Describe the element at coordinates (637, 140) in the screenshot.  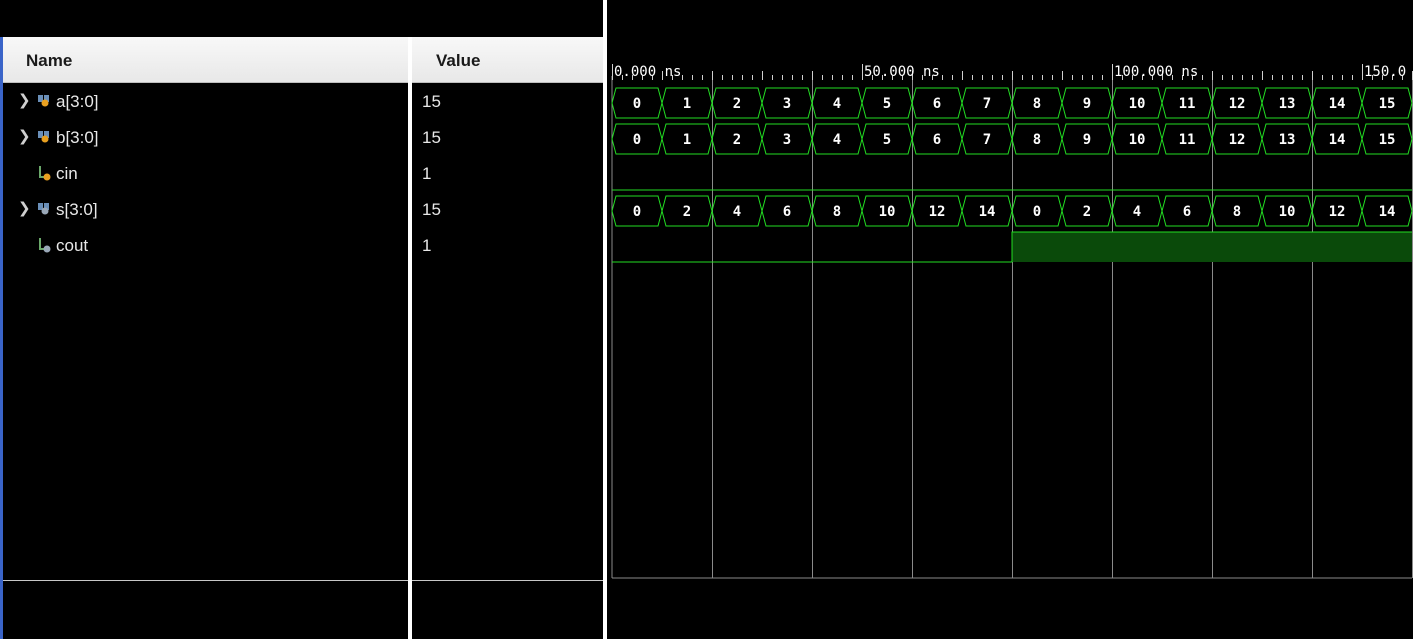
I see `b-wave-value-label: 0` at that location.